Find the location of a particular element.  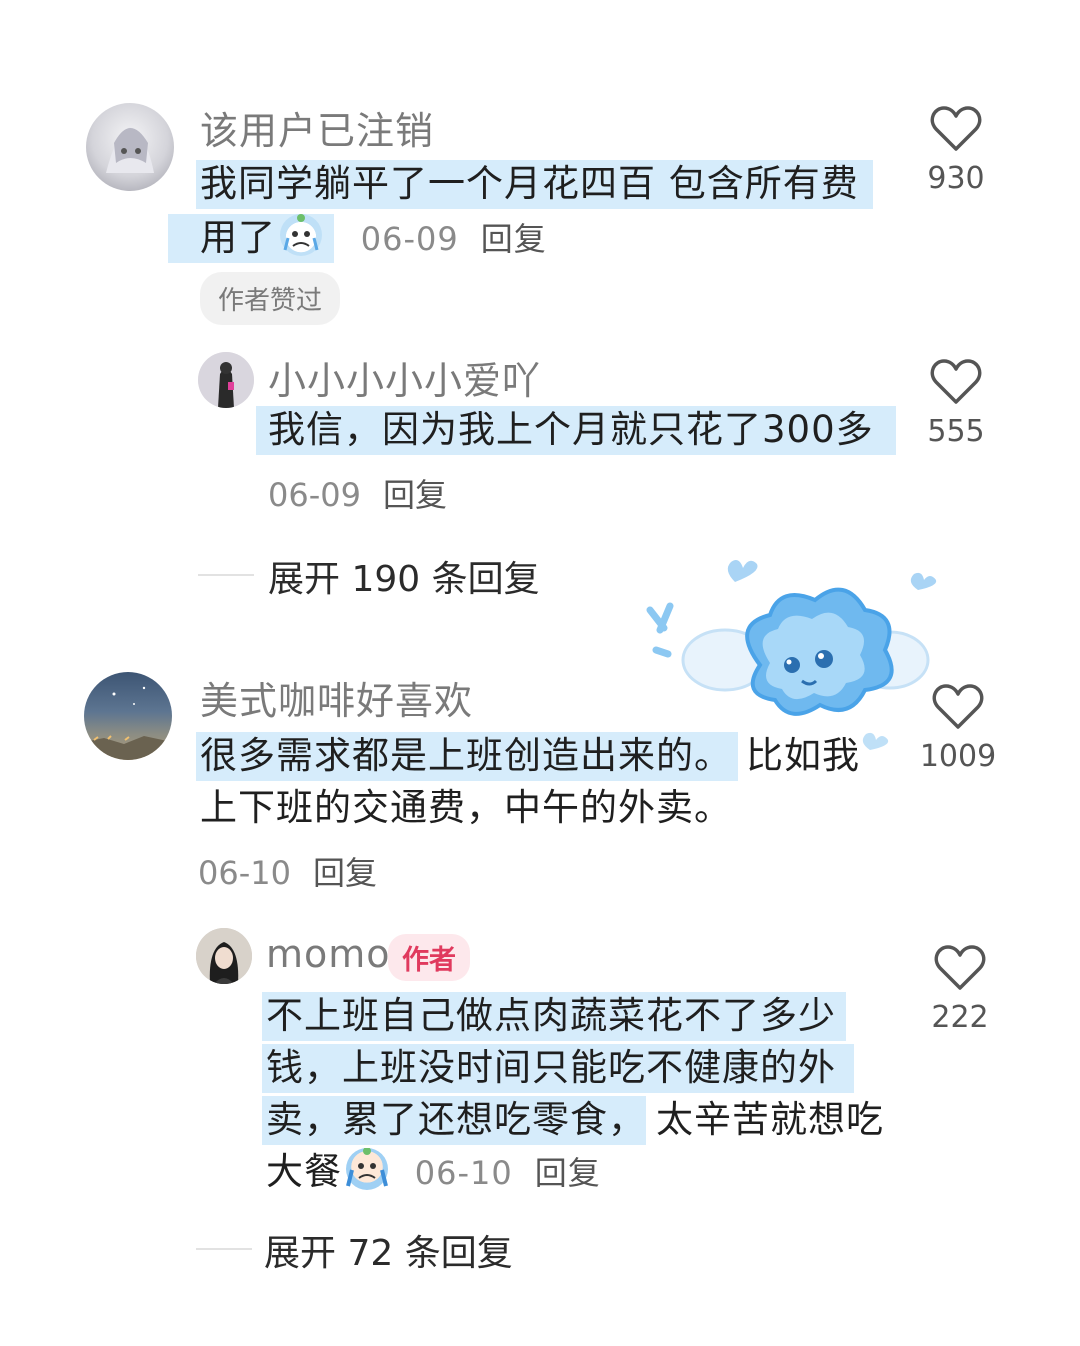

comment-meta: 06-10 回复 is located at coordinates (287, 871).